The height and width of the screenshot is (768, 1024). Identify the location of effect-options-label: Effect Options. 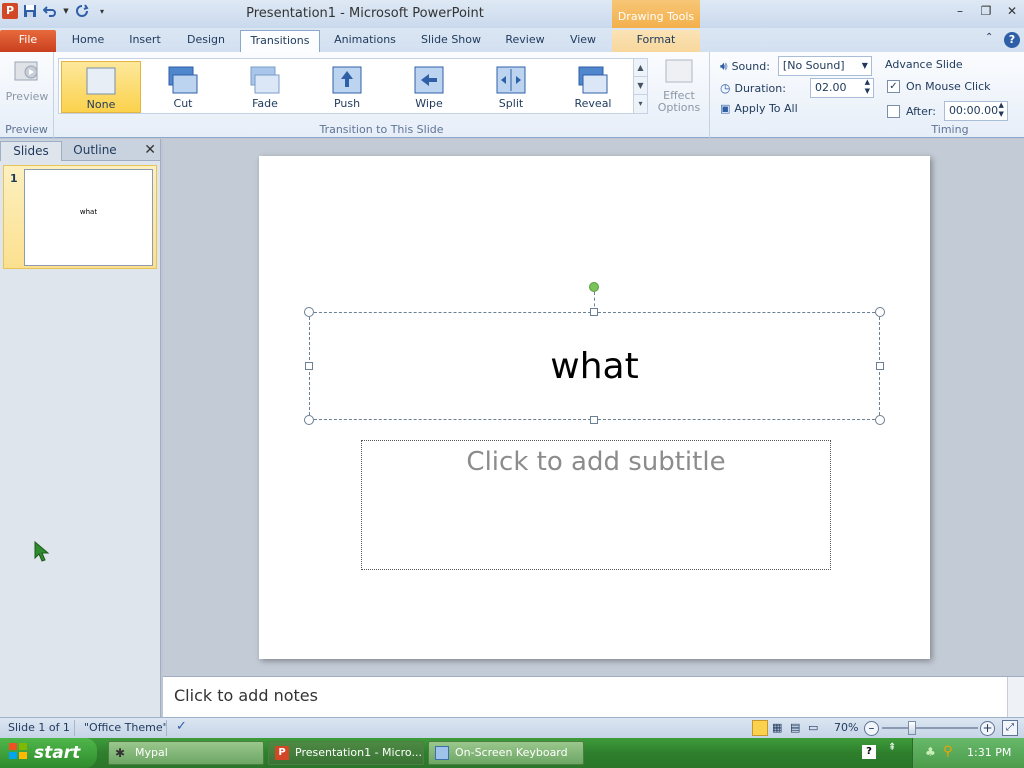
(679, 101).